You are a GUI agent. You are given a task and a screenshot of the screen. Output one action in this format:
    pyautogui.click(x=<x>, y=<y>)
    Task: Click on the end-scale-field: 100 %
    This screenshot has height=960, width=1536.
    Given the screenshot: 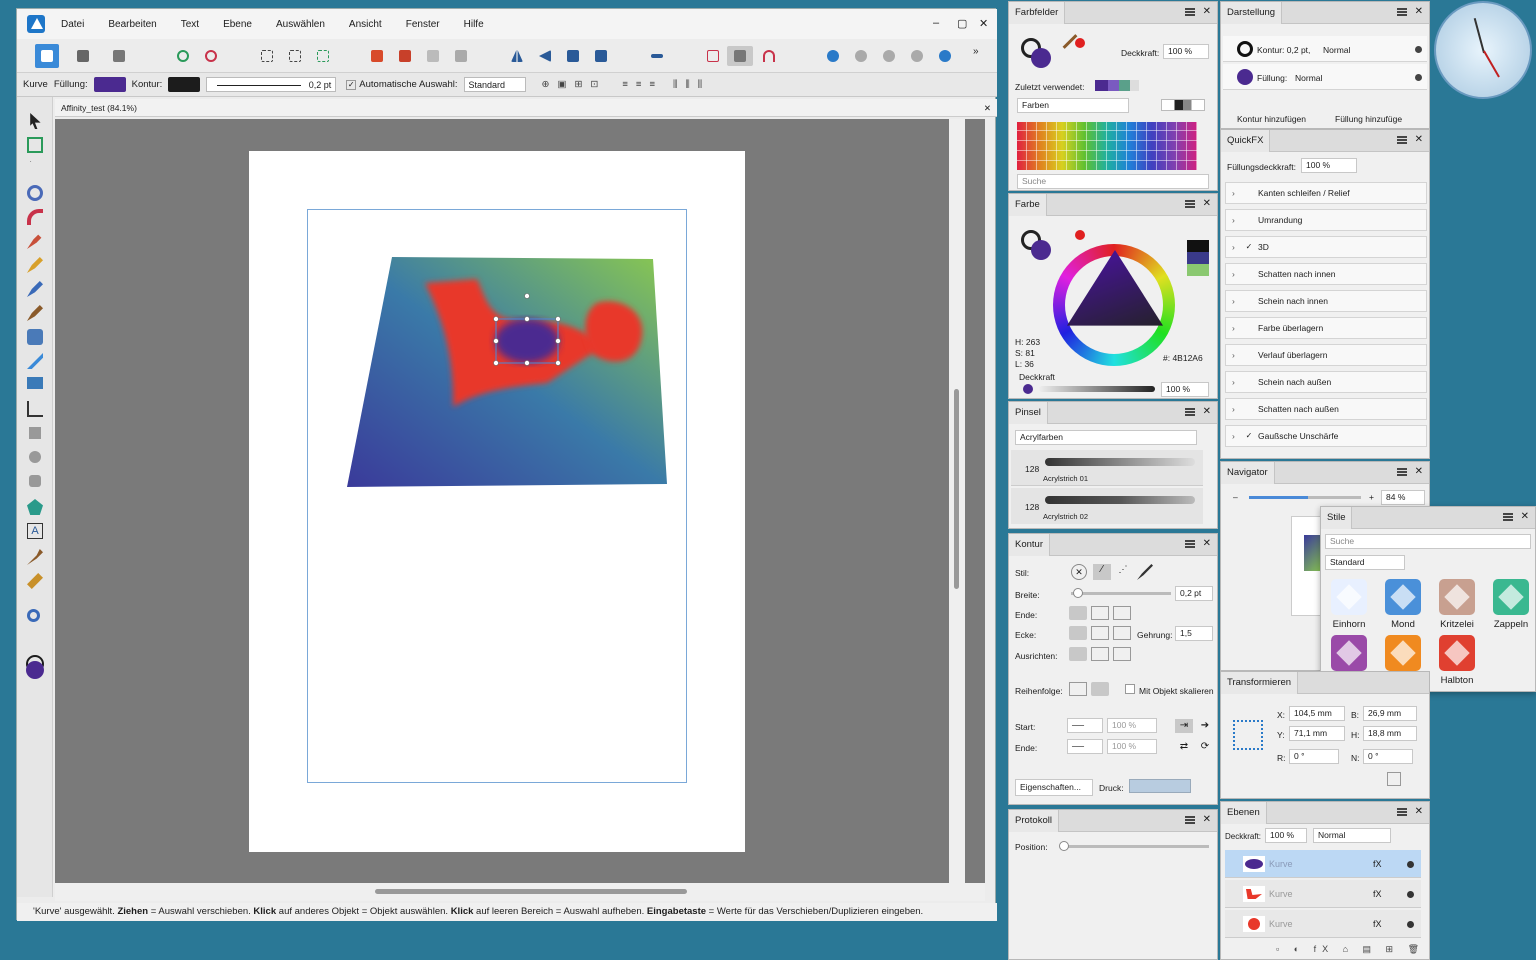 What is the action you would take?
    pyautogui.click(x=1132, y=746)
    